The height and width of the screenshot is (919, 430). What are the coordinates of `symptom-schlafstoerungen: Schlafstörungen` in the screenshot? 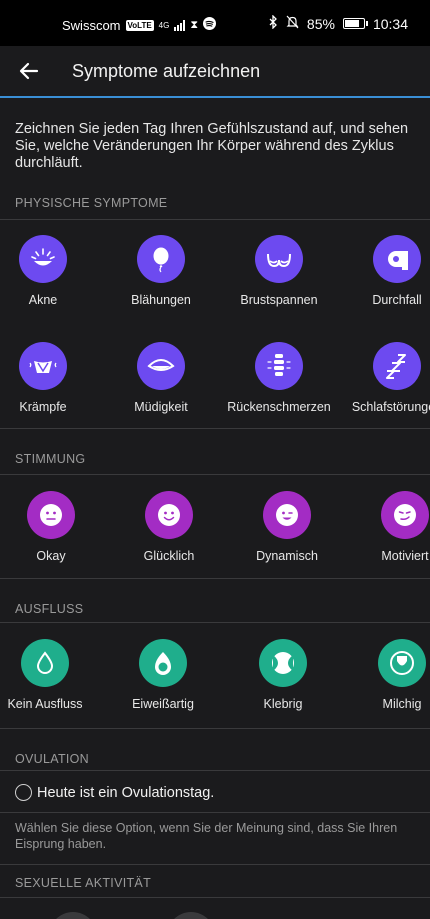 It's located at (383, 378).